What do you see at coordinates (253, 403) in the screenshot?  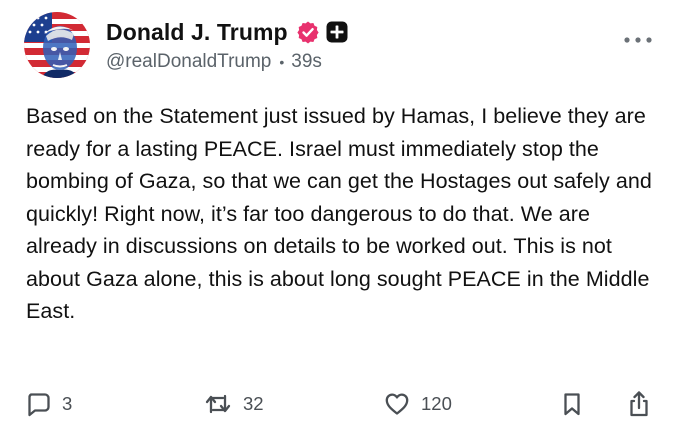 I see `repost-count: 32` at bounding box center [253, 403].